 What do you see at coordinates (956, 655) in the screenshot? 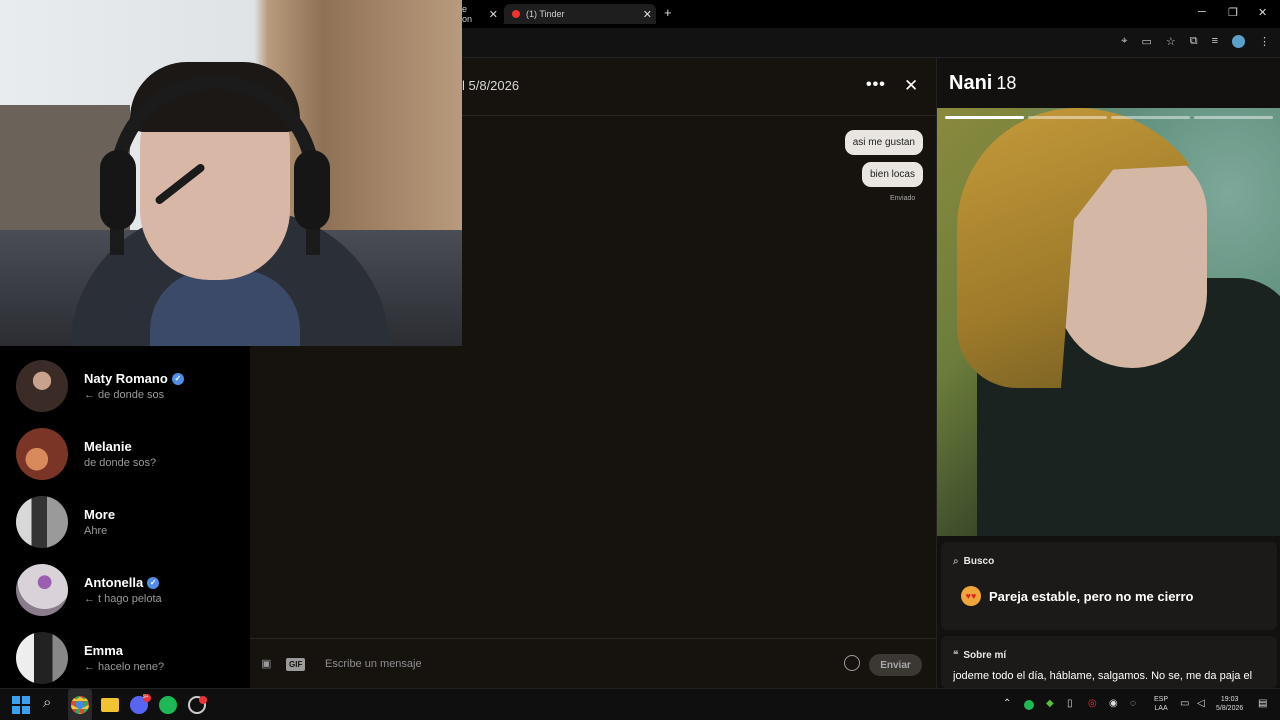
I see `quote-icon: ❝` at bounding box center [956, 655].